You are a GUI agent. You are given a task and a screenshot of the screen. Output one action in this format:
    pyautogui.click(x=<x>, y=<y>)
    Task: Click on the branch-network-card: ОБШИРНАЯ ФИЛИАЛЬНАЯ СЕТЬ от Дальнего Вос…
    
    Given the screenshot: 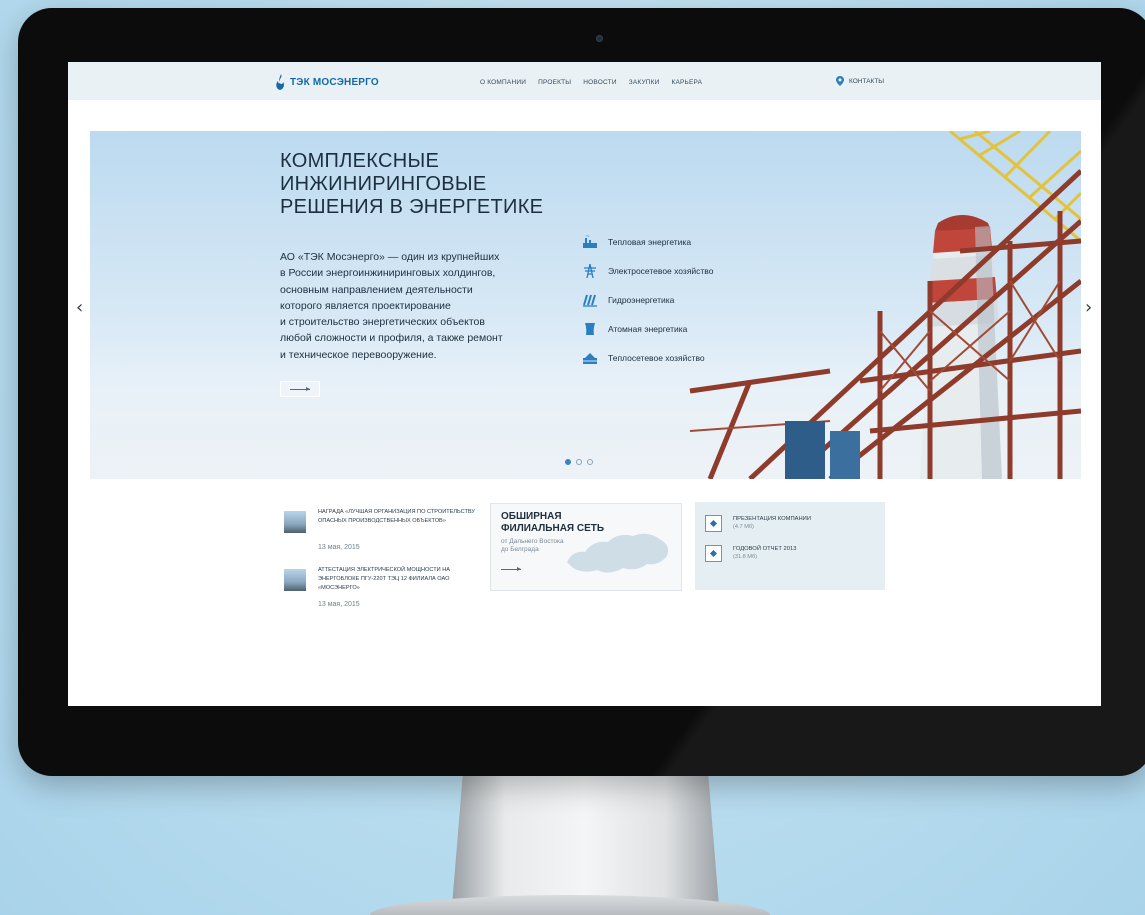 What is the action you would take?
    pyautogui.click(x=586, y=547)
    